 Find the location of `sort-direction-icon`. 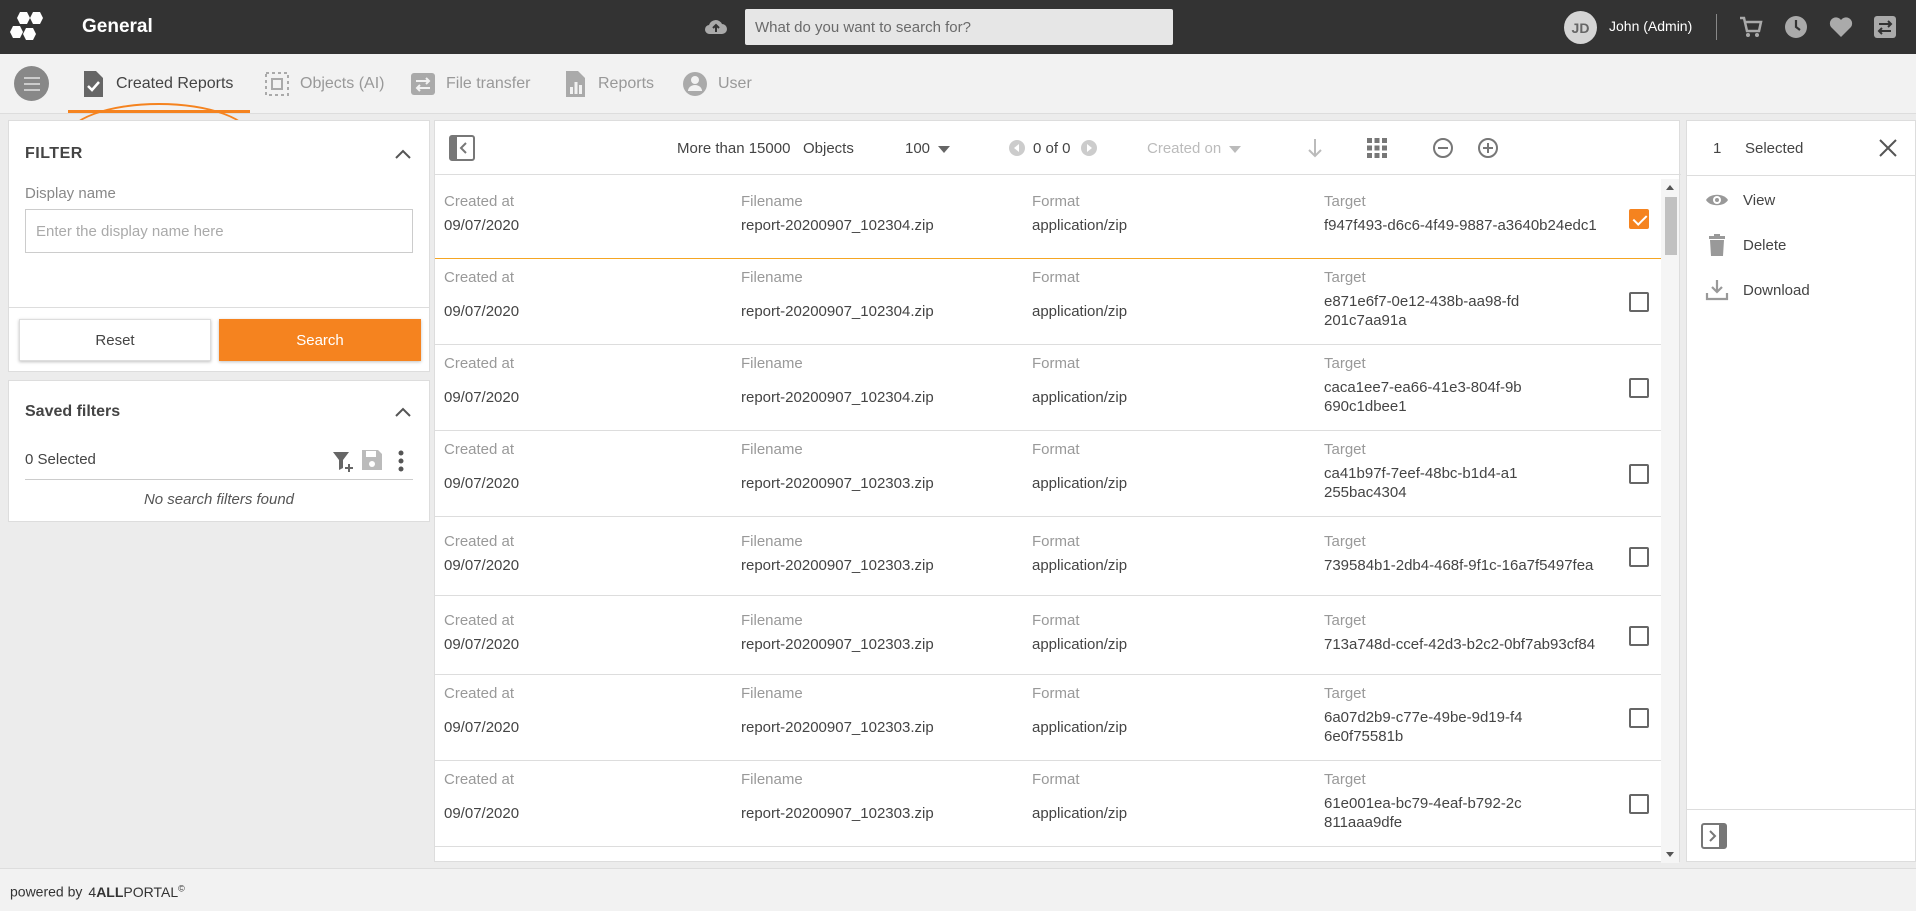

sort-direction-icon is located at coordinates (1315, 148).